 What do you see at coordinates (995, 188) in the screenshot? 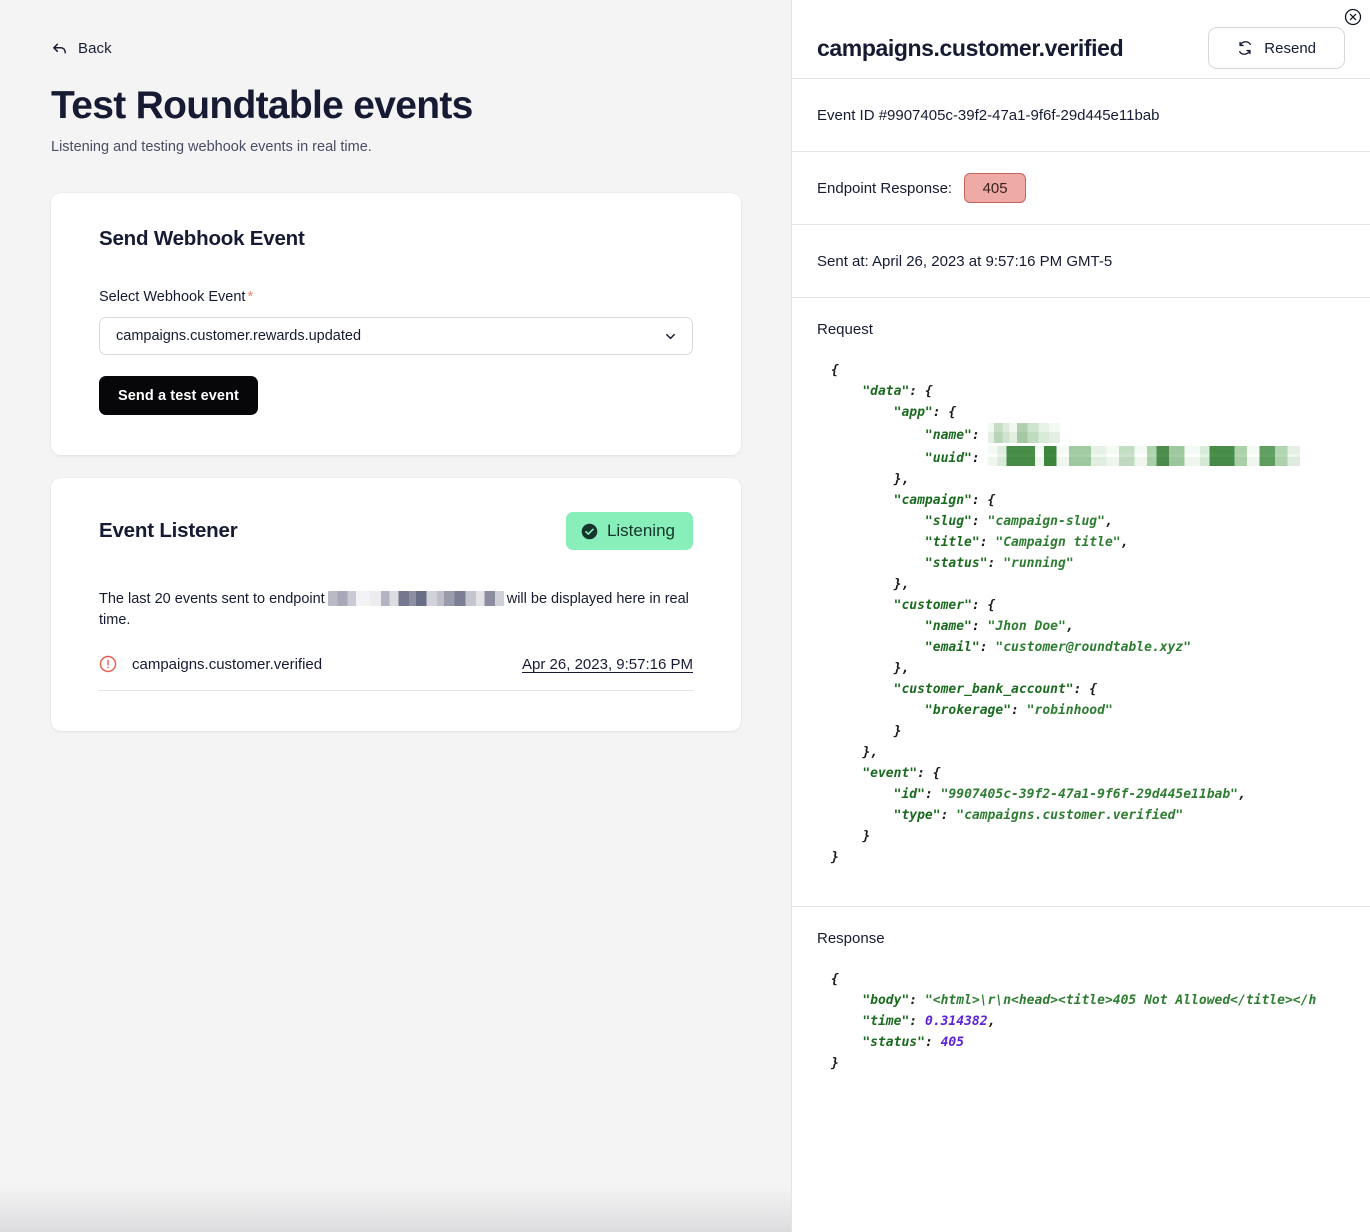
I see `status-badge: 405` at bounding box center [995, 188].